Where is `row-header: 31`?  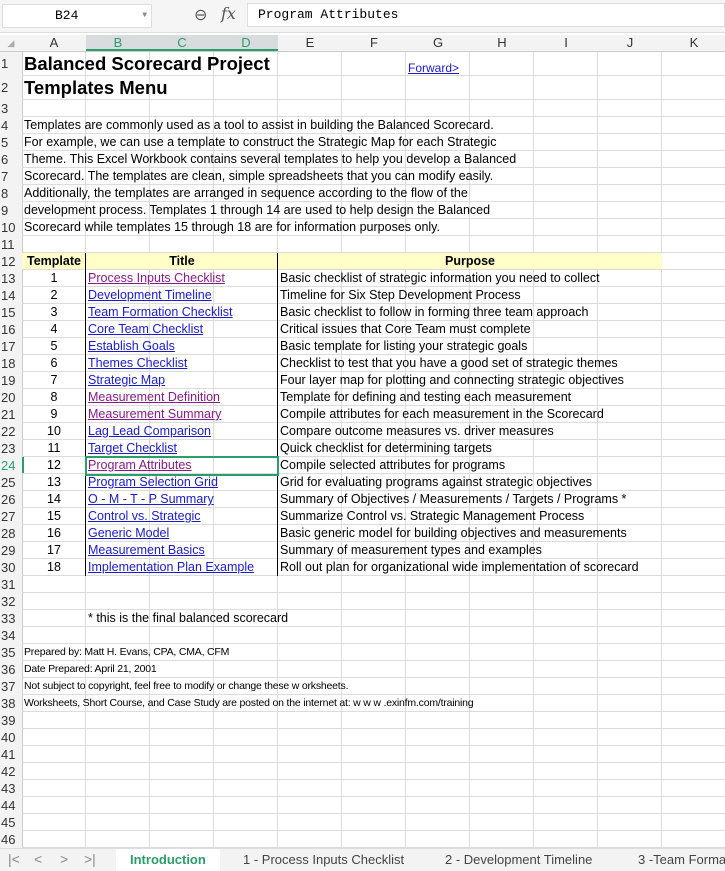 row-header: 31 is located at coordinates (11, 584).